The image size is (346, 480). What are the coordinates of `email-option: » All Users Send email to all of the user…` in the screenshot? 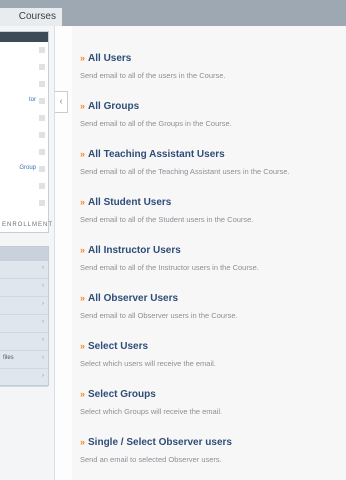 It's located at (153, 66).